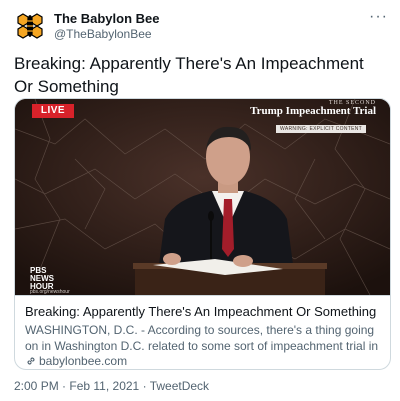  What do you see at coordinates (53, 111) in the screenshot?
I see `live-badge: LIVE` at bounding box center [53, 111].